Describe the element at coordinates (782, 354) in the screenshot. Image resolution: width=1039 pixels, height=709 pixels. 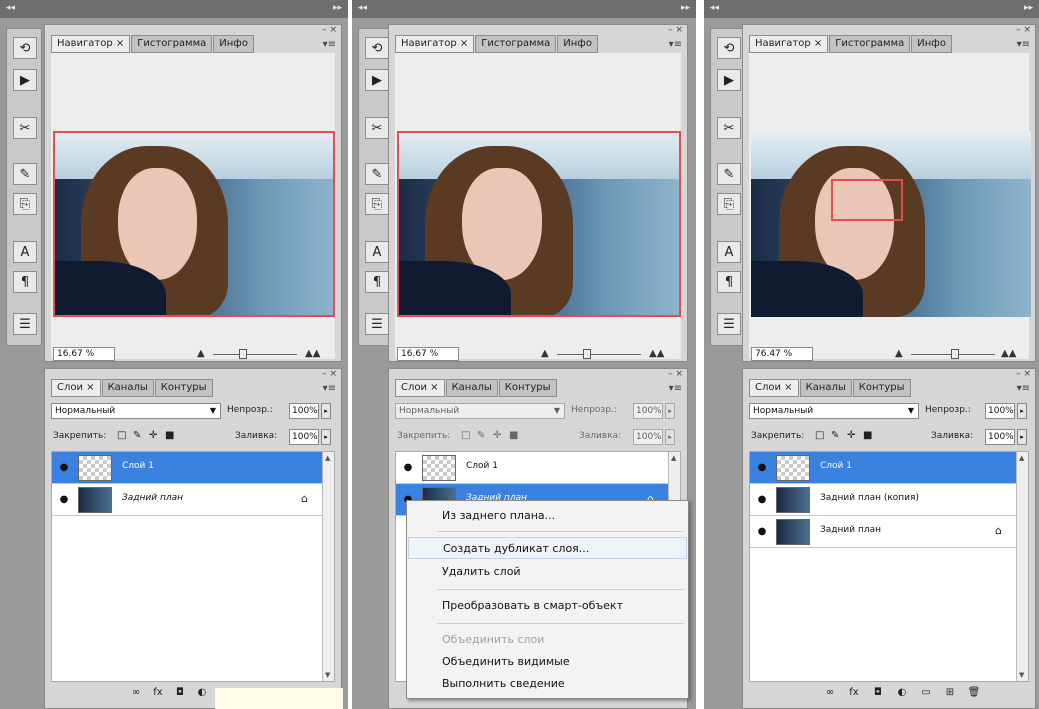
I see `zoom-field: 76.47 %` at that location.